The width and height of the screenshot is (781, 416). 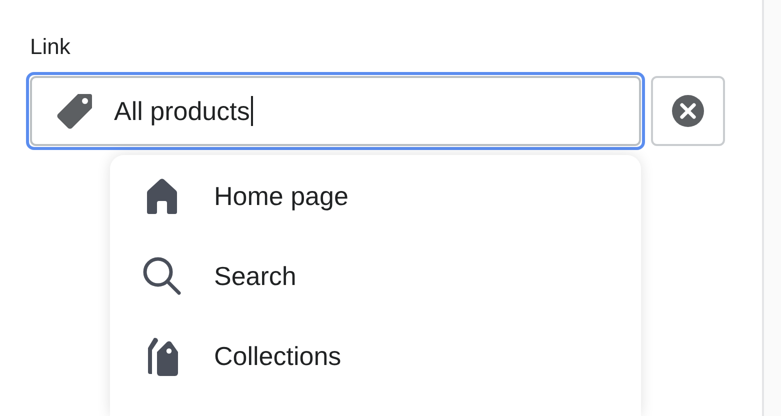 I want to click on field-label: Link, so click(x=51, y=47).